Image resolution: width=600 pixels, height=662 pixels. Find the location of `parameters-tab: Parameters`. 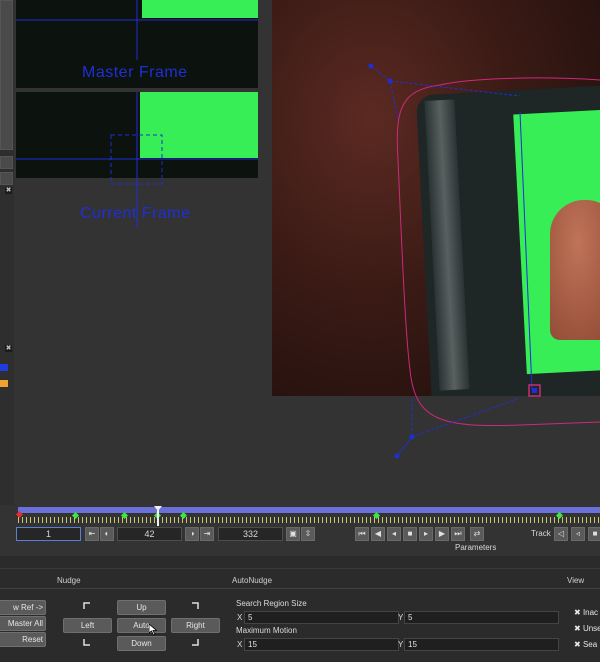

parameters-tab: Parameters is located at coordinates (475, 547).